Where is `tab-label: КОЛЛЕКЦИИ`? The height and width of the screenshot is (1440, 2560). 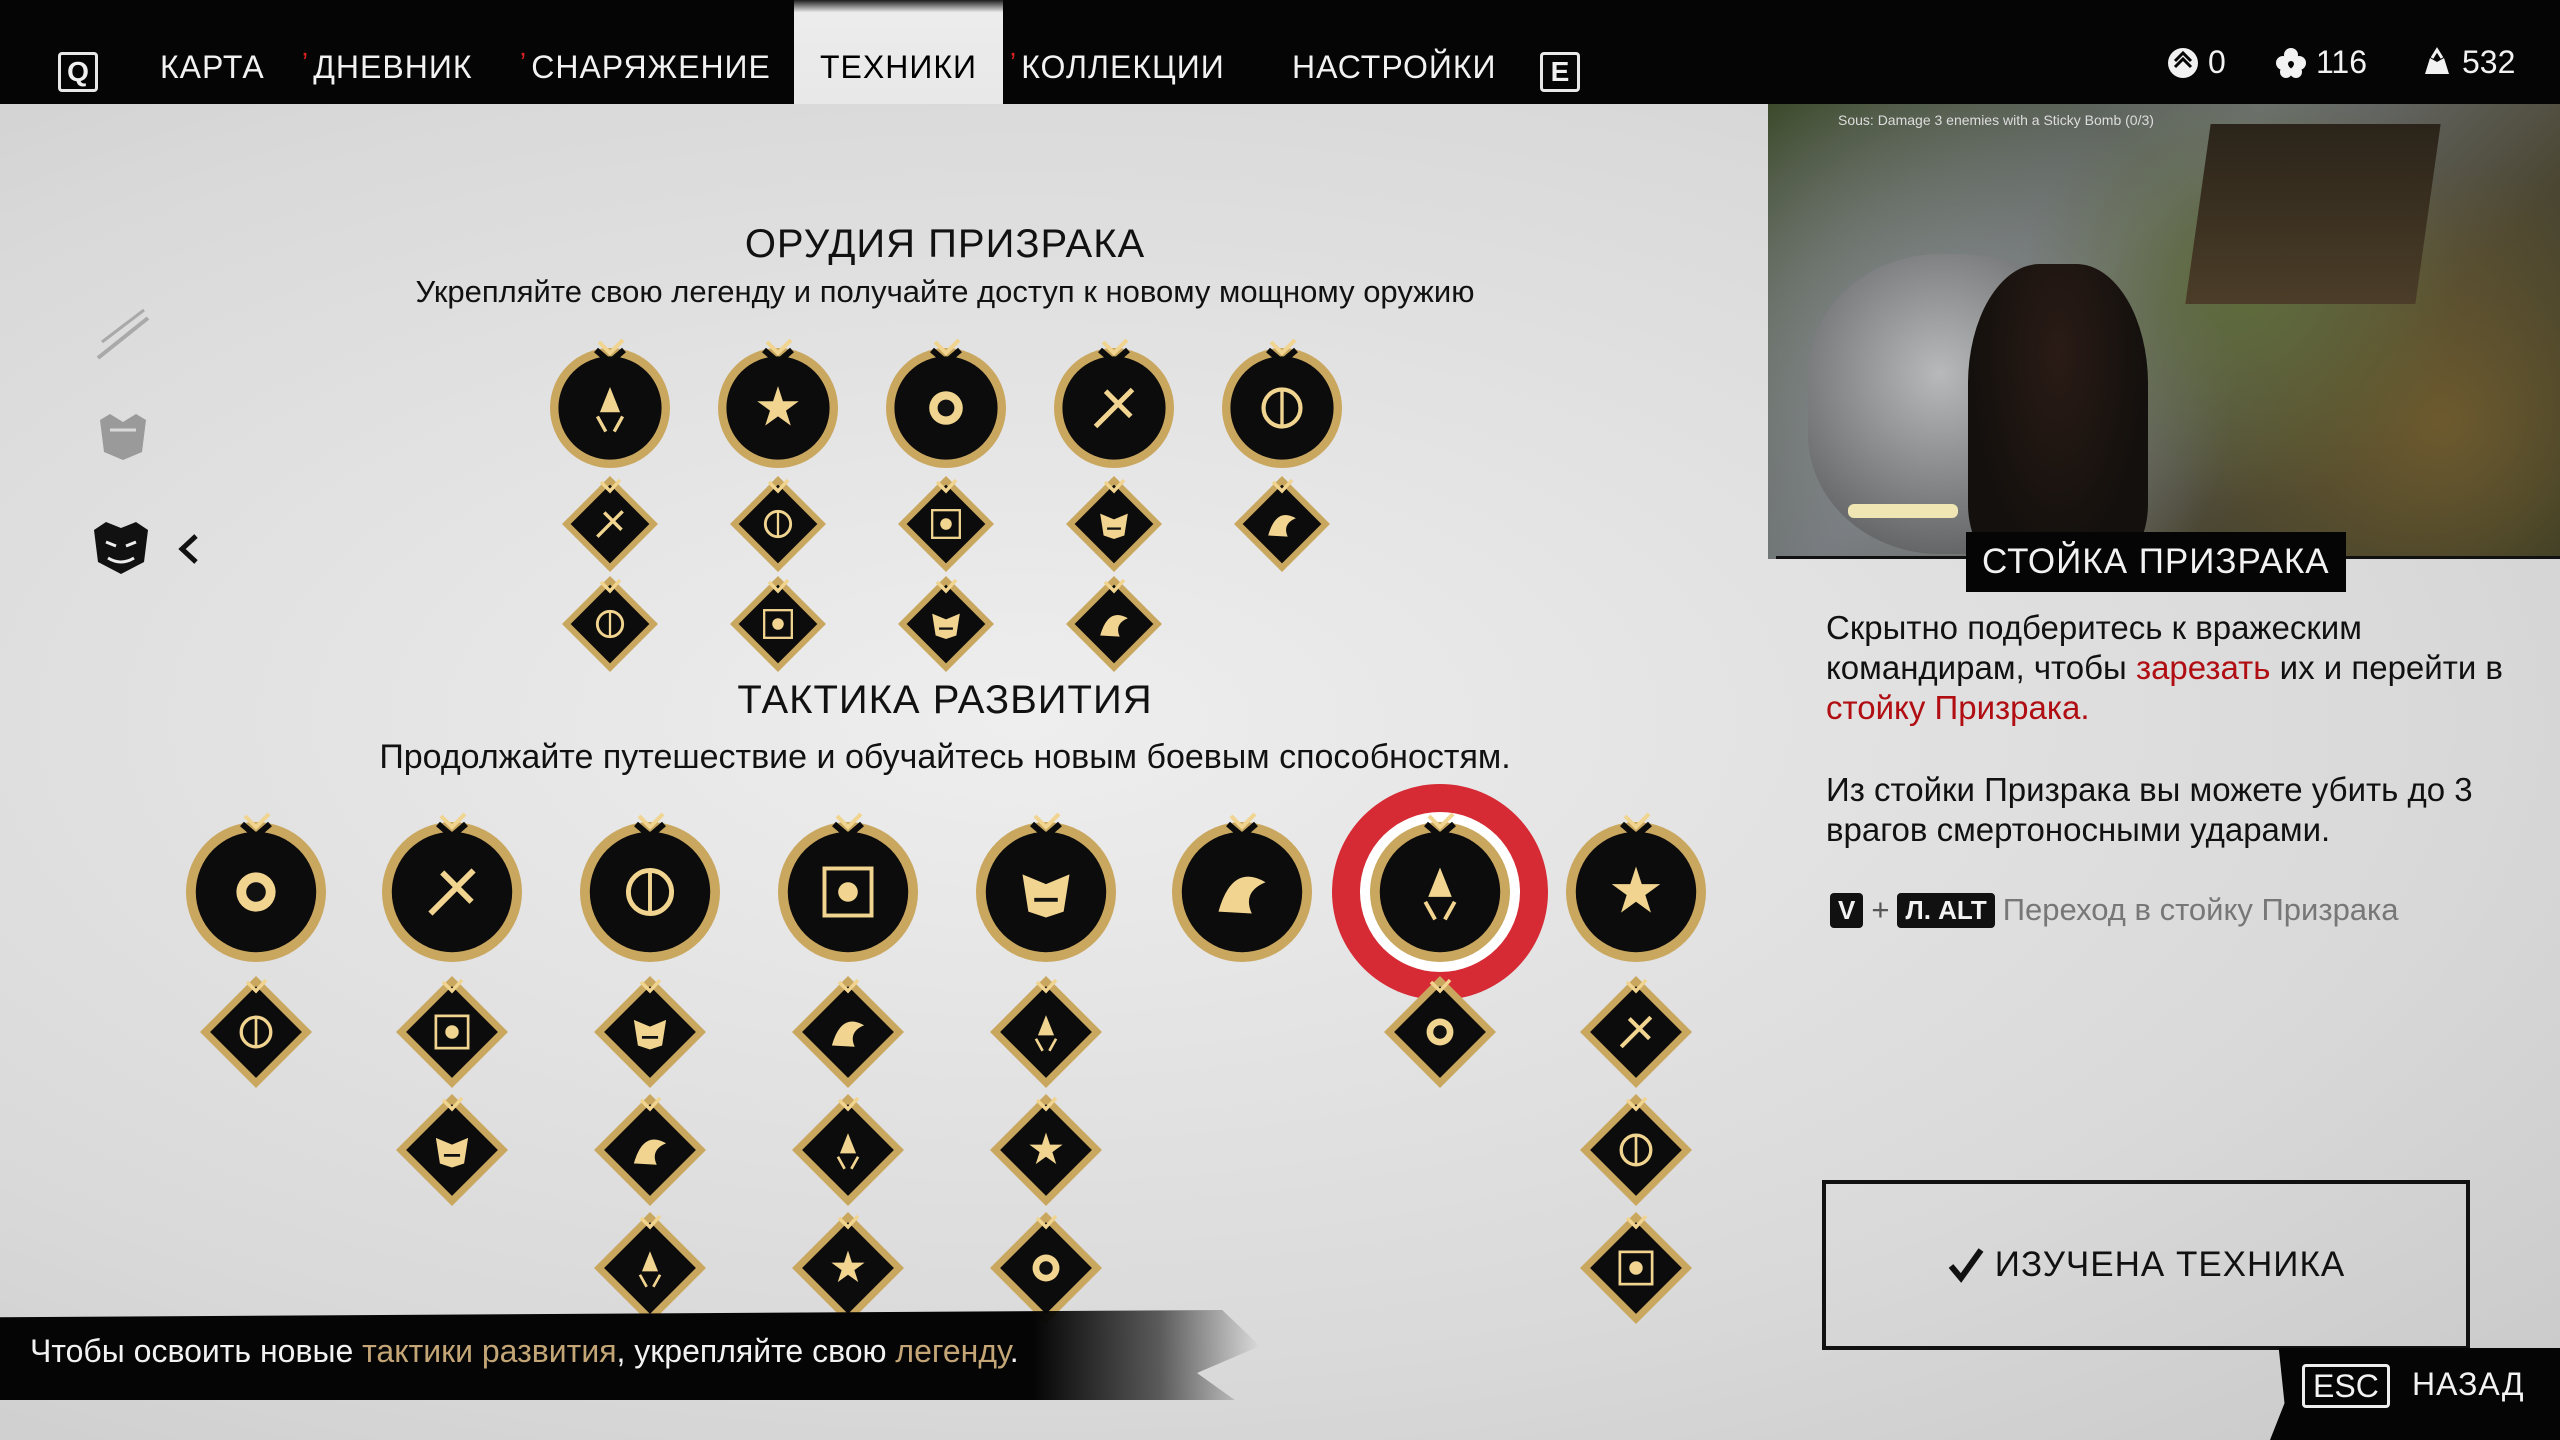
tab-label: КОЛЛЕКЦИИ is located at coordinates (1123, 67).